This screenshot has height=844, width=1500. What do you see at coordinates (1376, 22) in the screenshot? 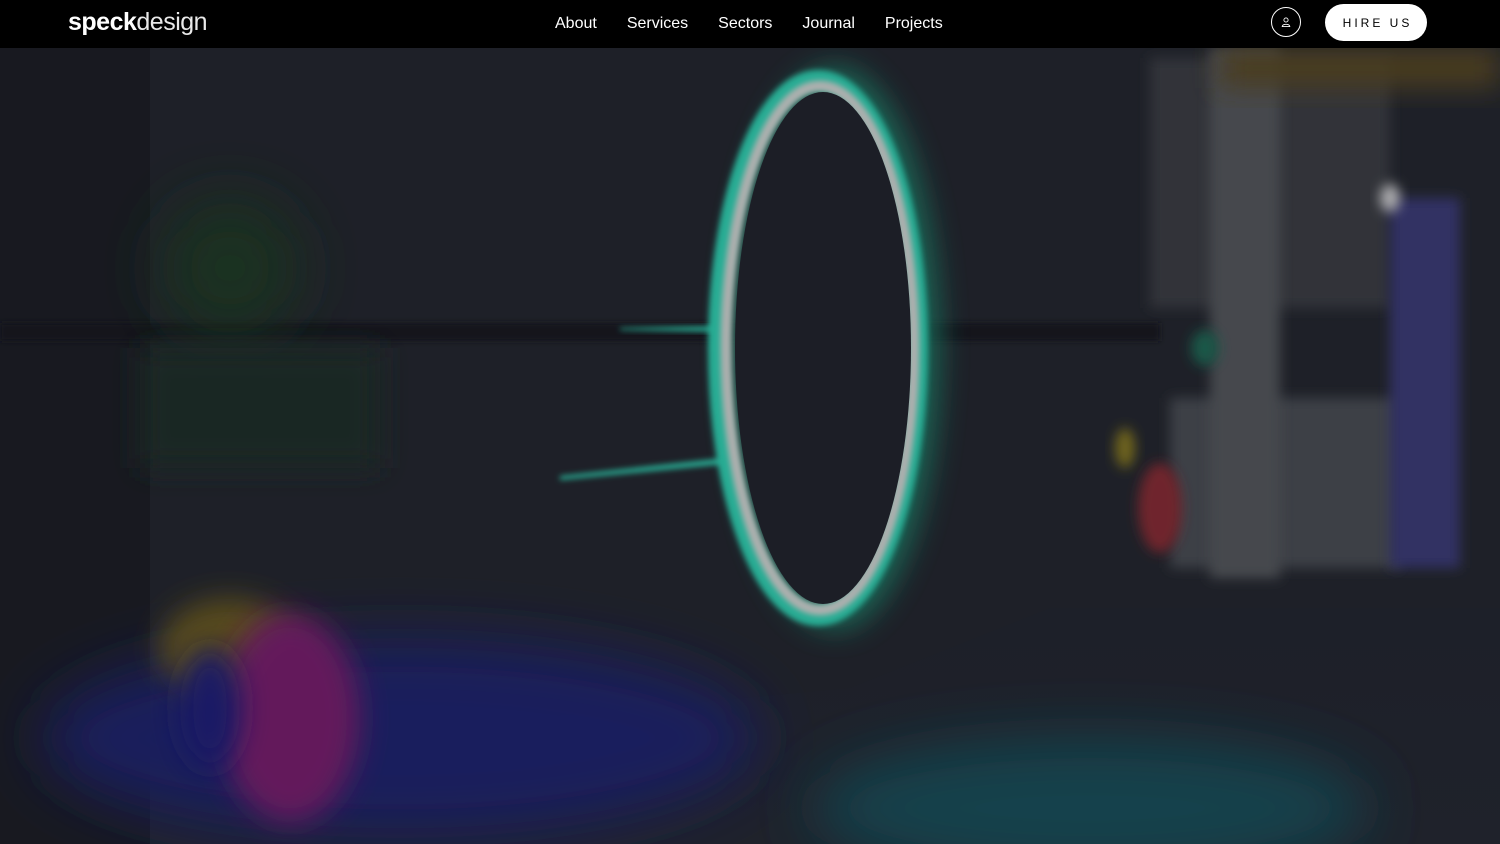
I see `hire-us-button: HIRE US` at bounding box center [1376, 22].